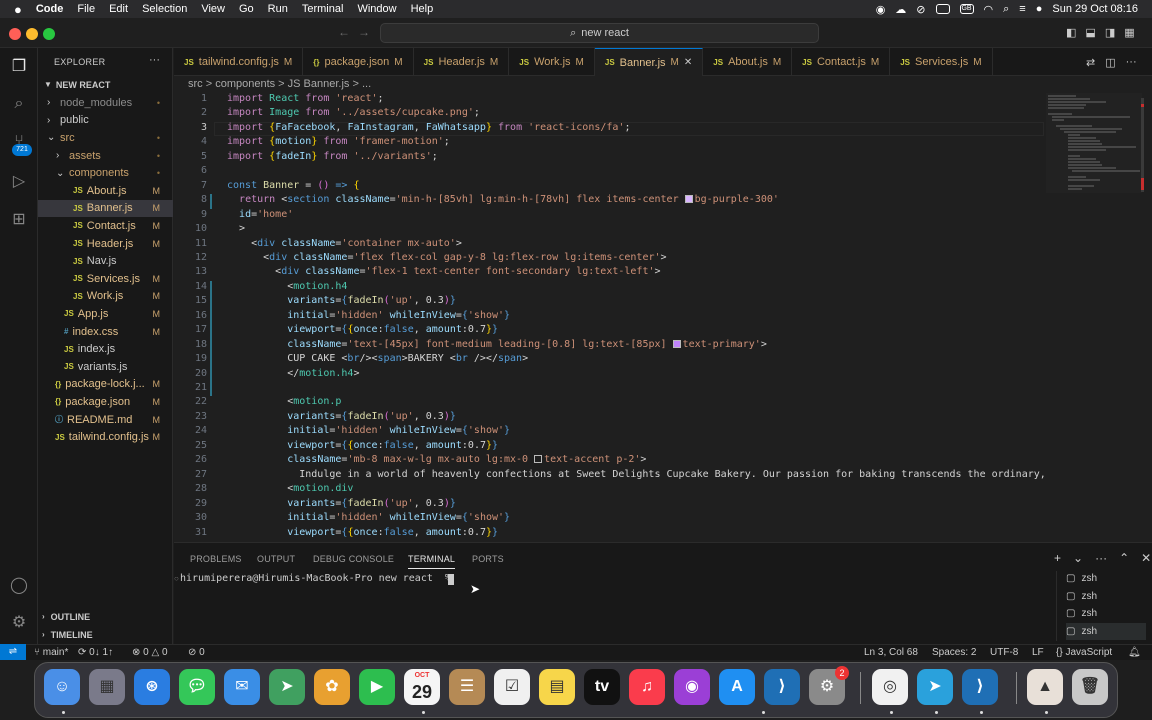  Describe the element at coordinates (1090, 62) in the screenshot. I see `compare-icon: ⇄` at that location.